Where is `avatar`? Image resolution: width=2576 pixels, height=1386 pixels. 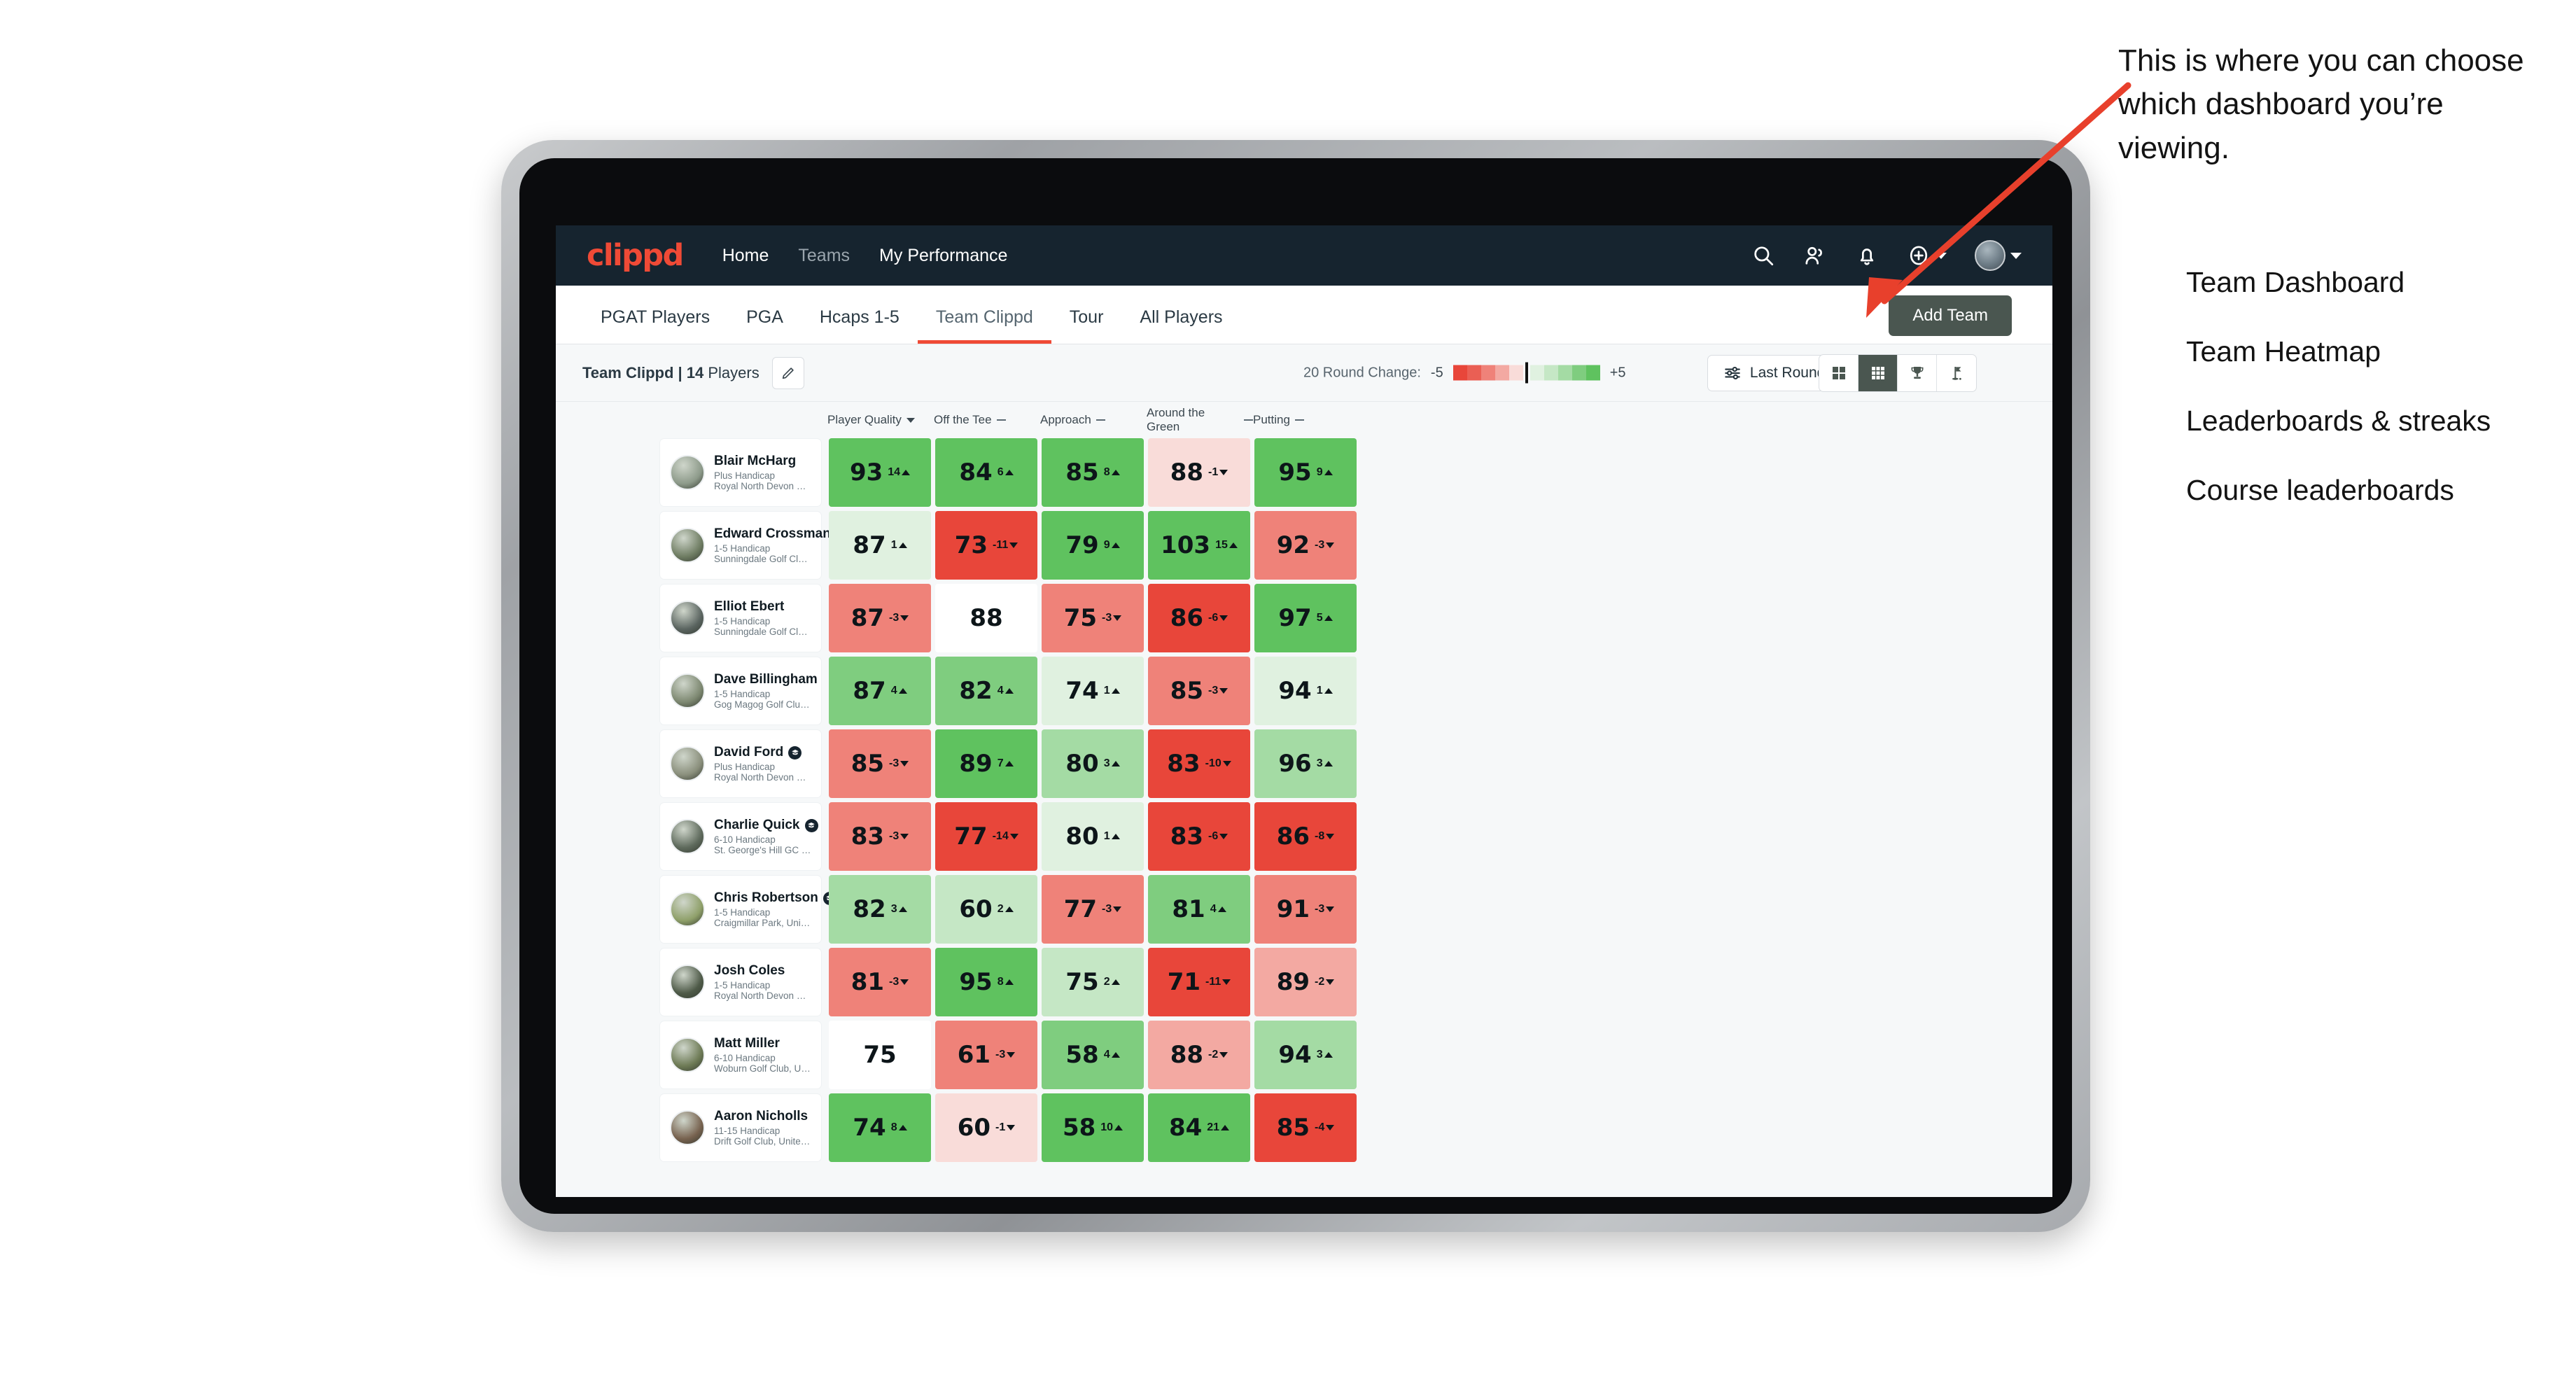 avatar is located at coordinates (1998, 255).